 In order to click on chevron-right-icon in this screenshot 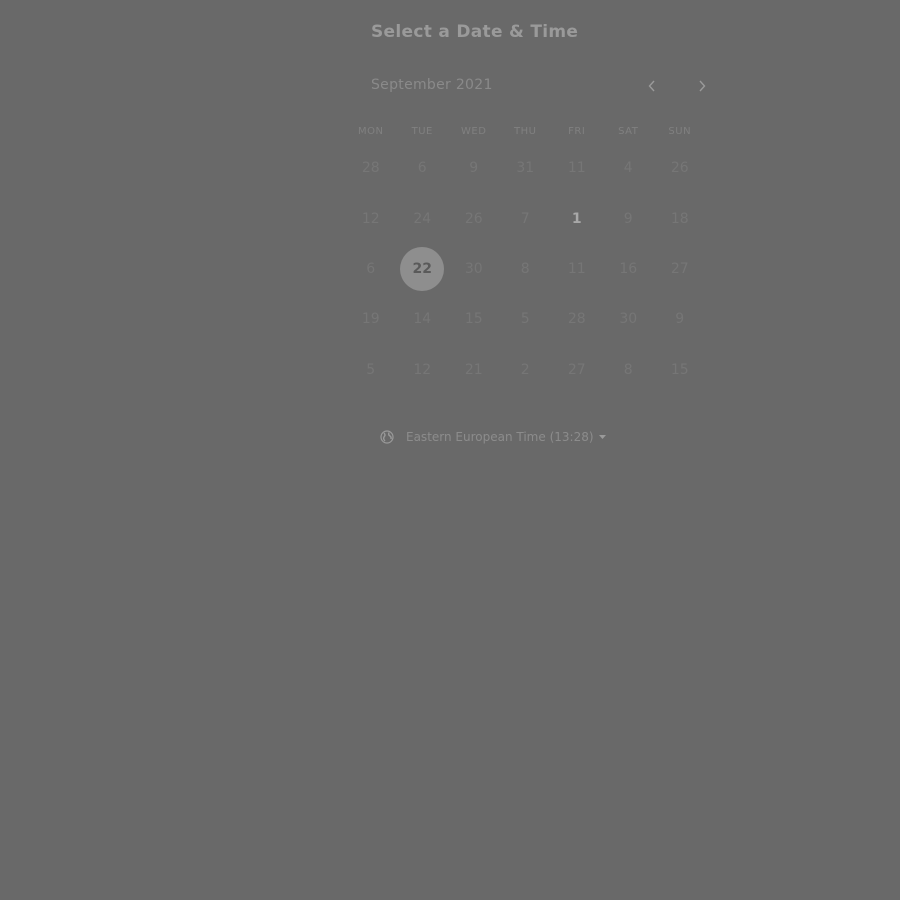, I will do `click(702, 86)`.